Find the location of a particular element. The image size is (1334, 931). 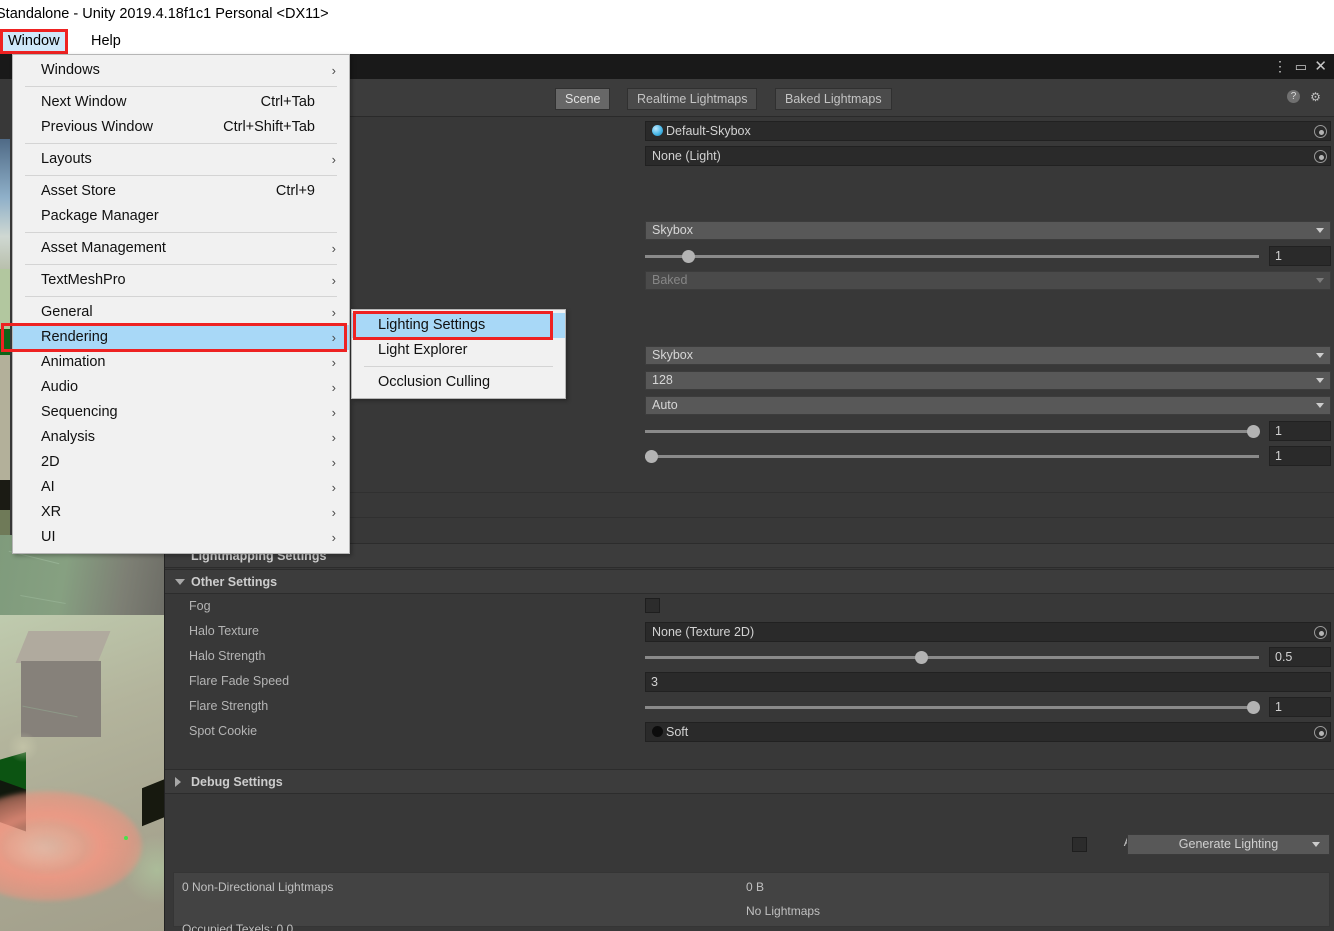

reflection-source-field: Skybox is located at coordinates (988, 355).